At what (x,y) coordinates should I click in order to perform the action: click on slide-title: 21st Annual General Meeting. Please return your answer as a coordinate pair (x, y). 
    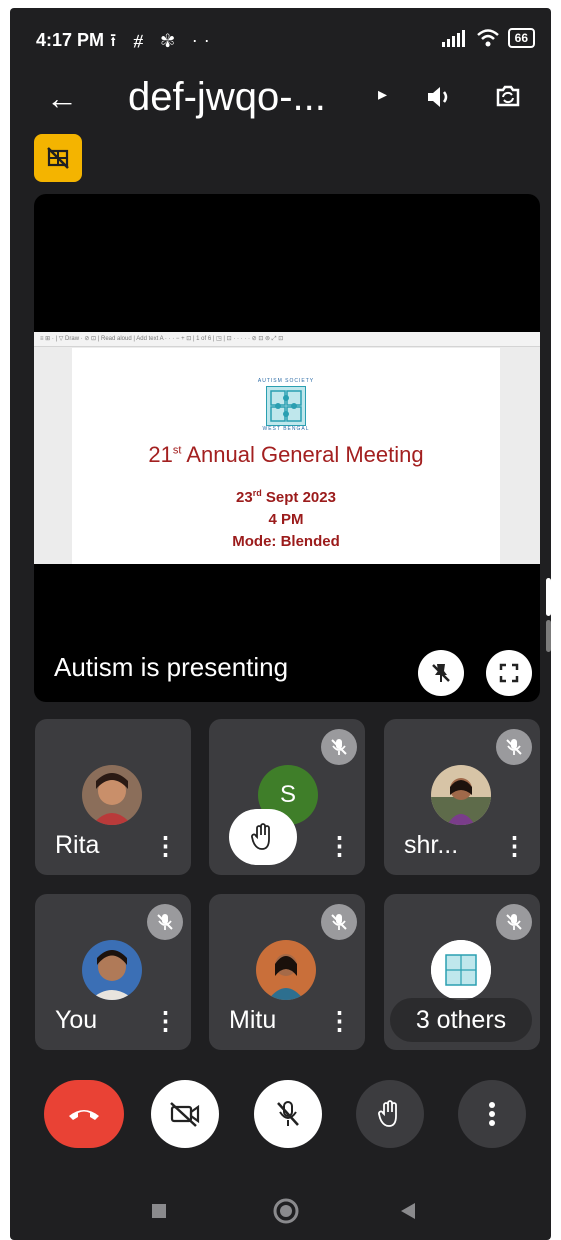
    Looking at the image, I should click on (286, 454).